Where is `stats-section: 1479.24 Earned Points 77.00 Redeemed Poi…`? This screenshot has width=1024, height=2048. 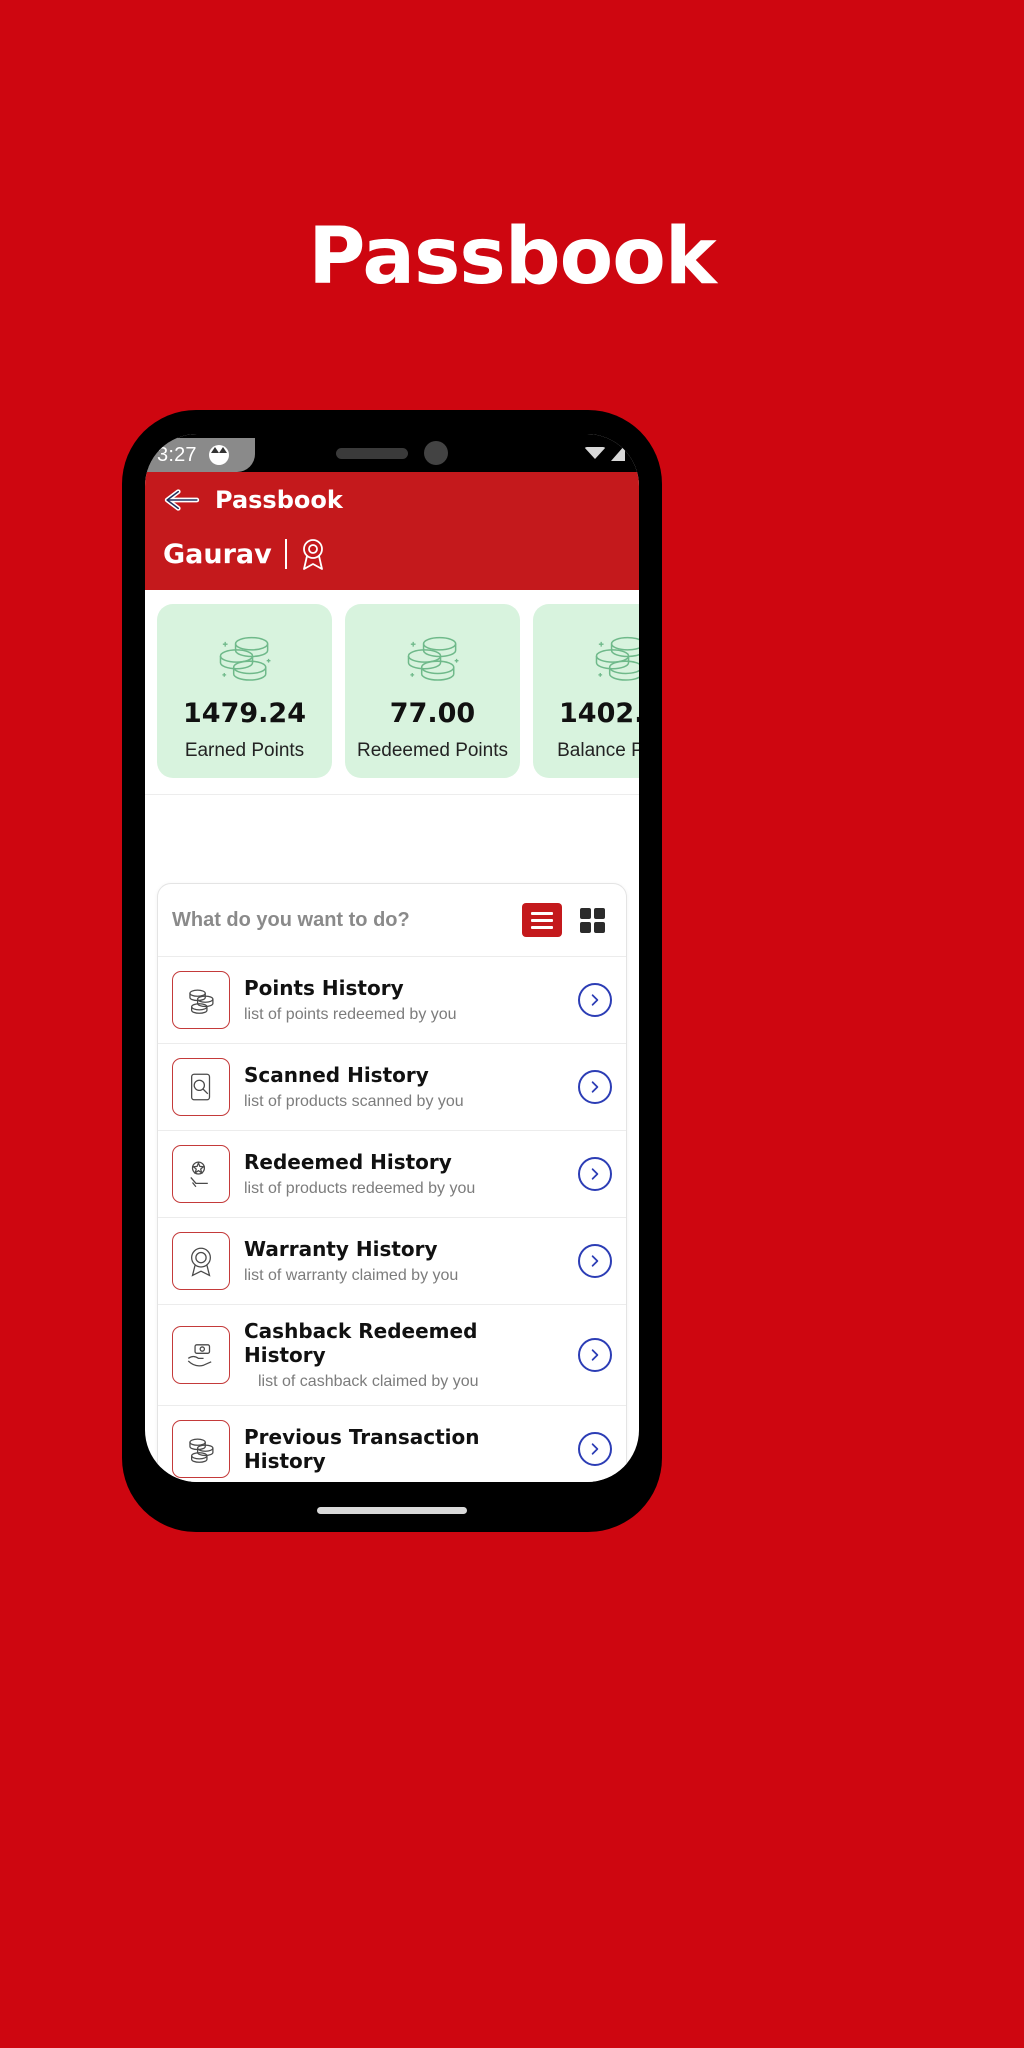
stats-section: 1479.24 Earned Points 77.00 Redeemed Poi… is located at coordinates (392, 692).